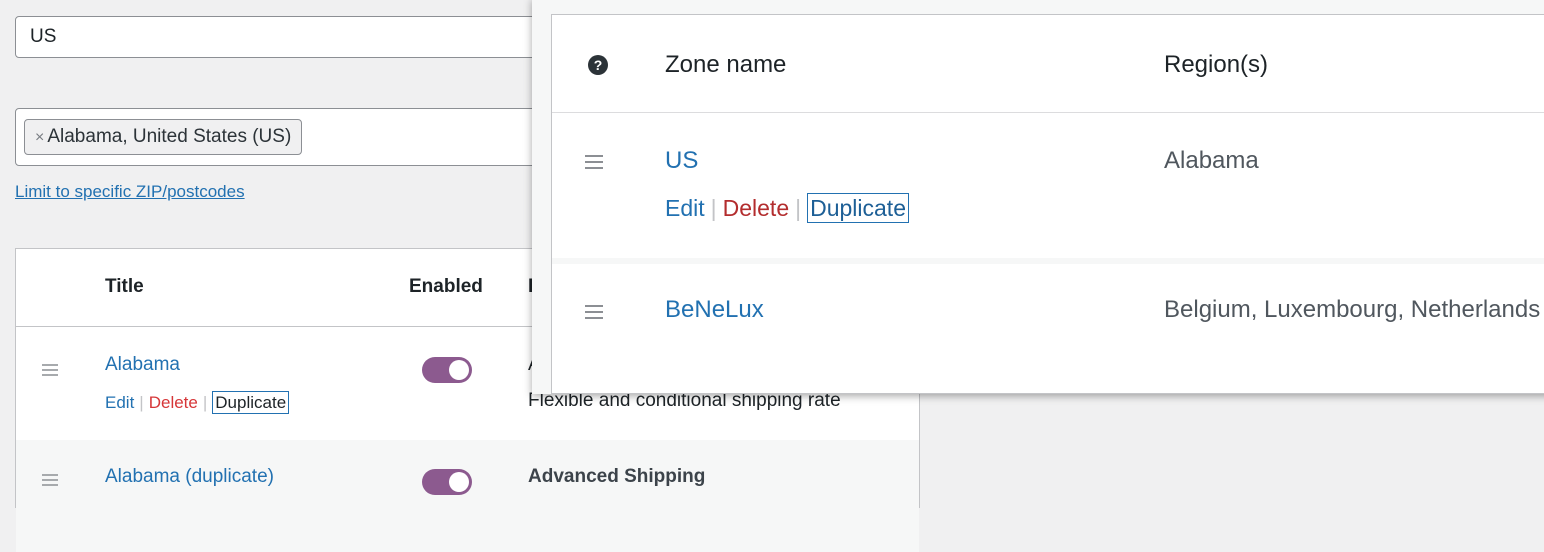  I want to click on zone-regions: Belgium, Luxembourg, Netherlands, so click(1352, 309).